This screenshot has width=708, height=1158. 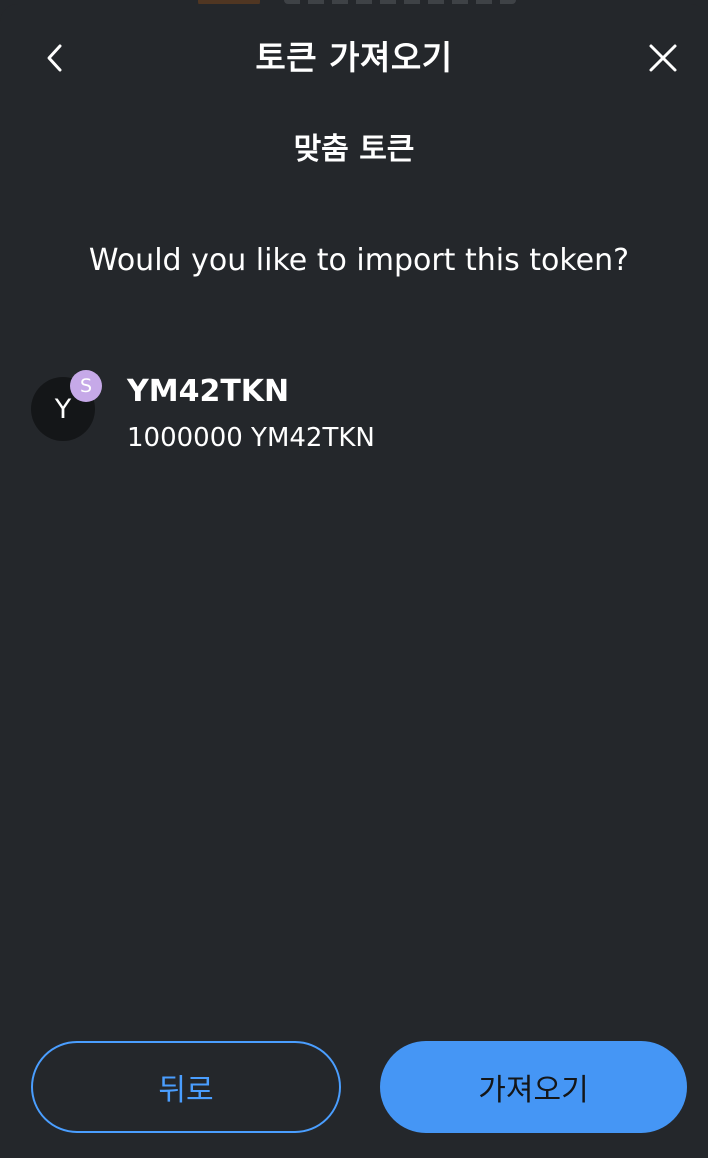 What do you see at coordinates (208, 391) in the screenshot?
I see `token-symbol: YM42TKN` at bounding box center [208, 391].